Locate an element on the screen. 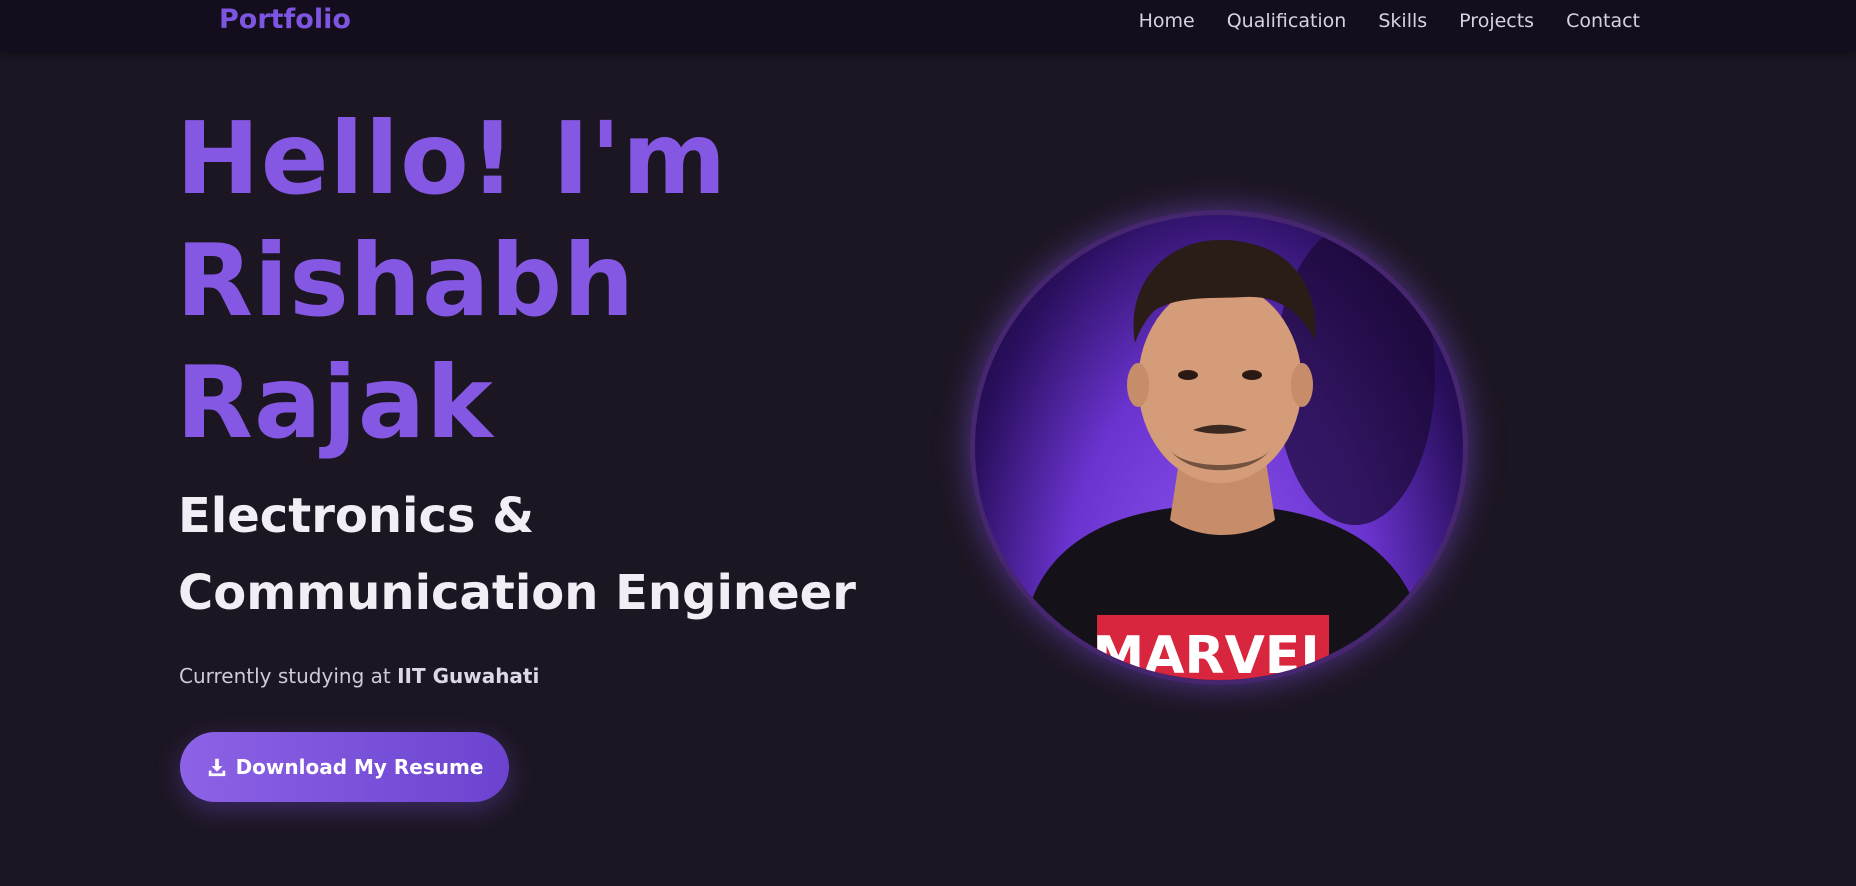  hero-title-line: Hello! I'm is located at coordinates (452, 158).